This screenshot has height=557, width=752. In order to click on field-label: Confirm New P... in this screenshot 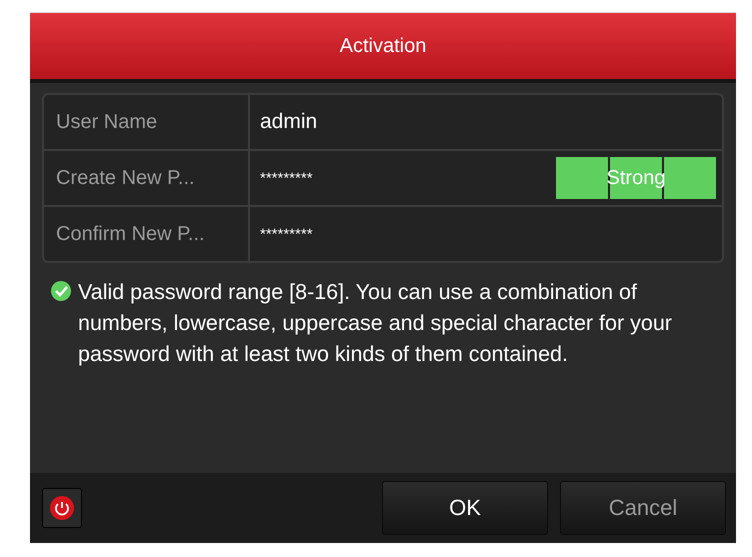, I will do `click(130, 234)`.